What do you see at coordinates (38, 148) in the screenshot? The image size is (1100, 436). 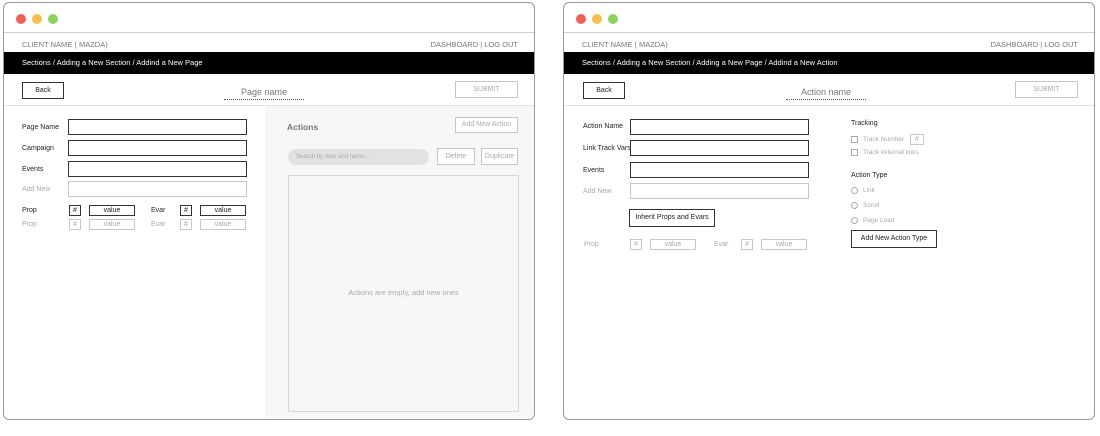 I see `campaign-label: Campaign` at bounding box center [38, 148].